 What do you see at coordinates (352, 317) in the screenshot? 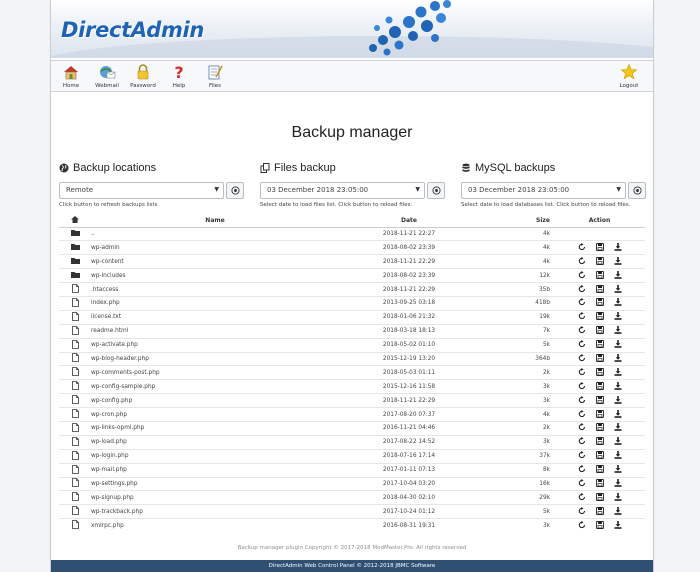
I see `table-row: license.txt 2018-01-06 21:32 19k` at bounding box center [352, 317].